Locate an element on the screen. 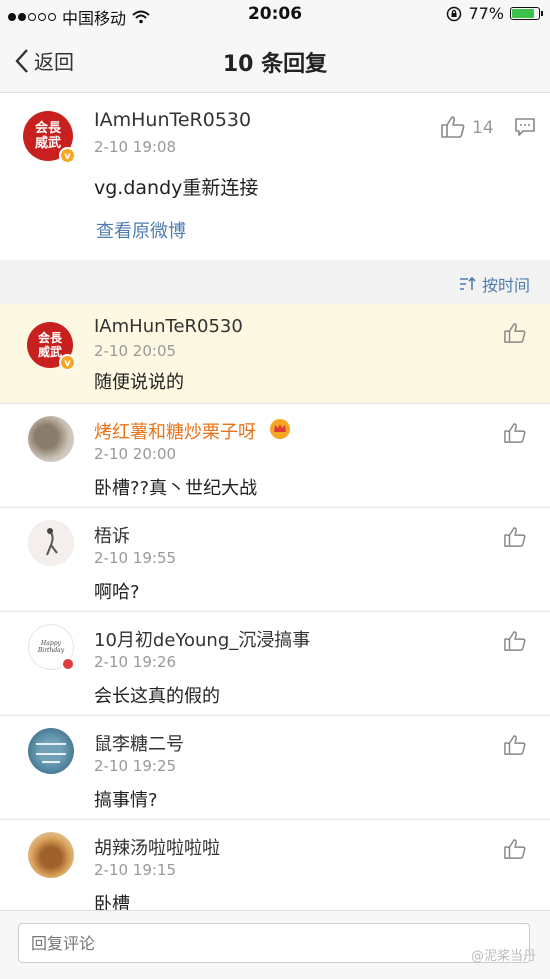 The image size is (550, 979). crown-badge-icon is located at coordinates (280, 429).